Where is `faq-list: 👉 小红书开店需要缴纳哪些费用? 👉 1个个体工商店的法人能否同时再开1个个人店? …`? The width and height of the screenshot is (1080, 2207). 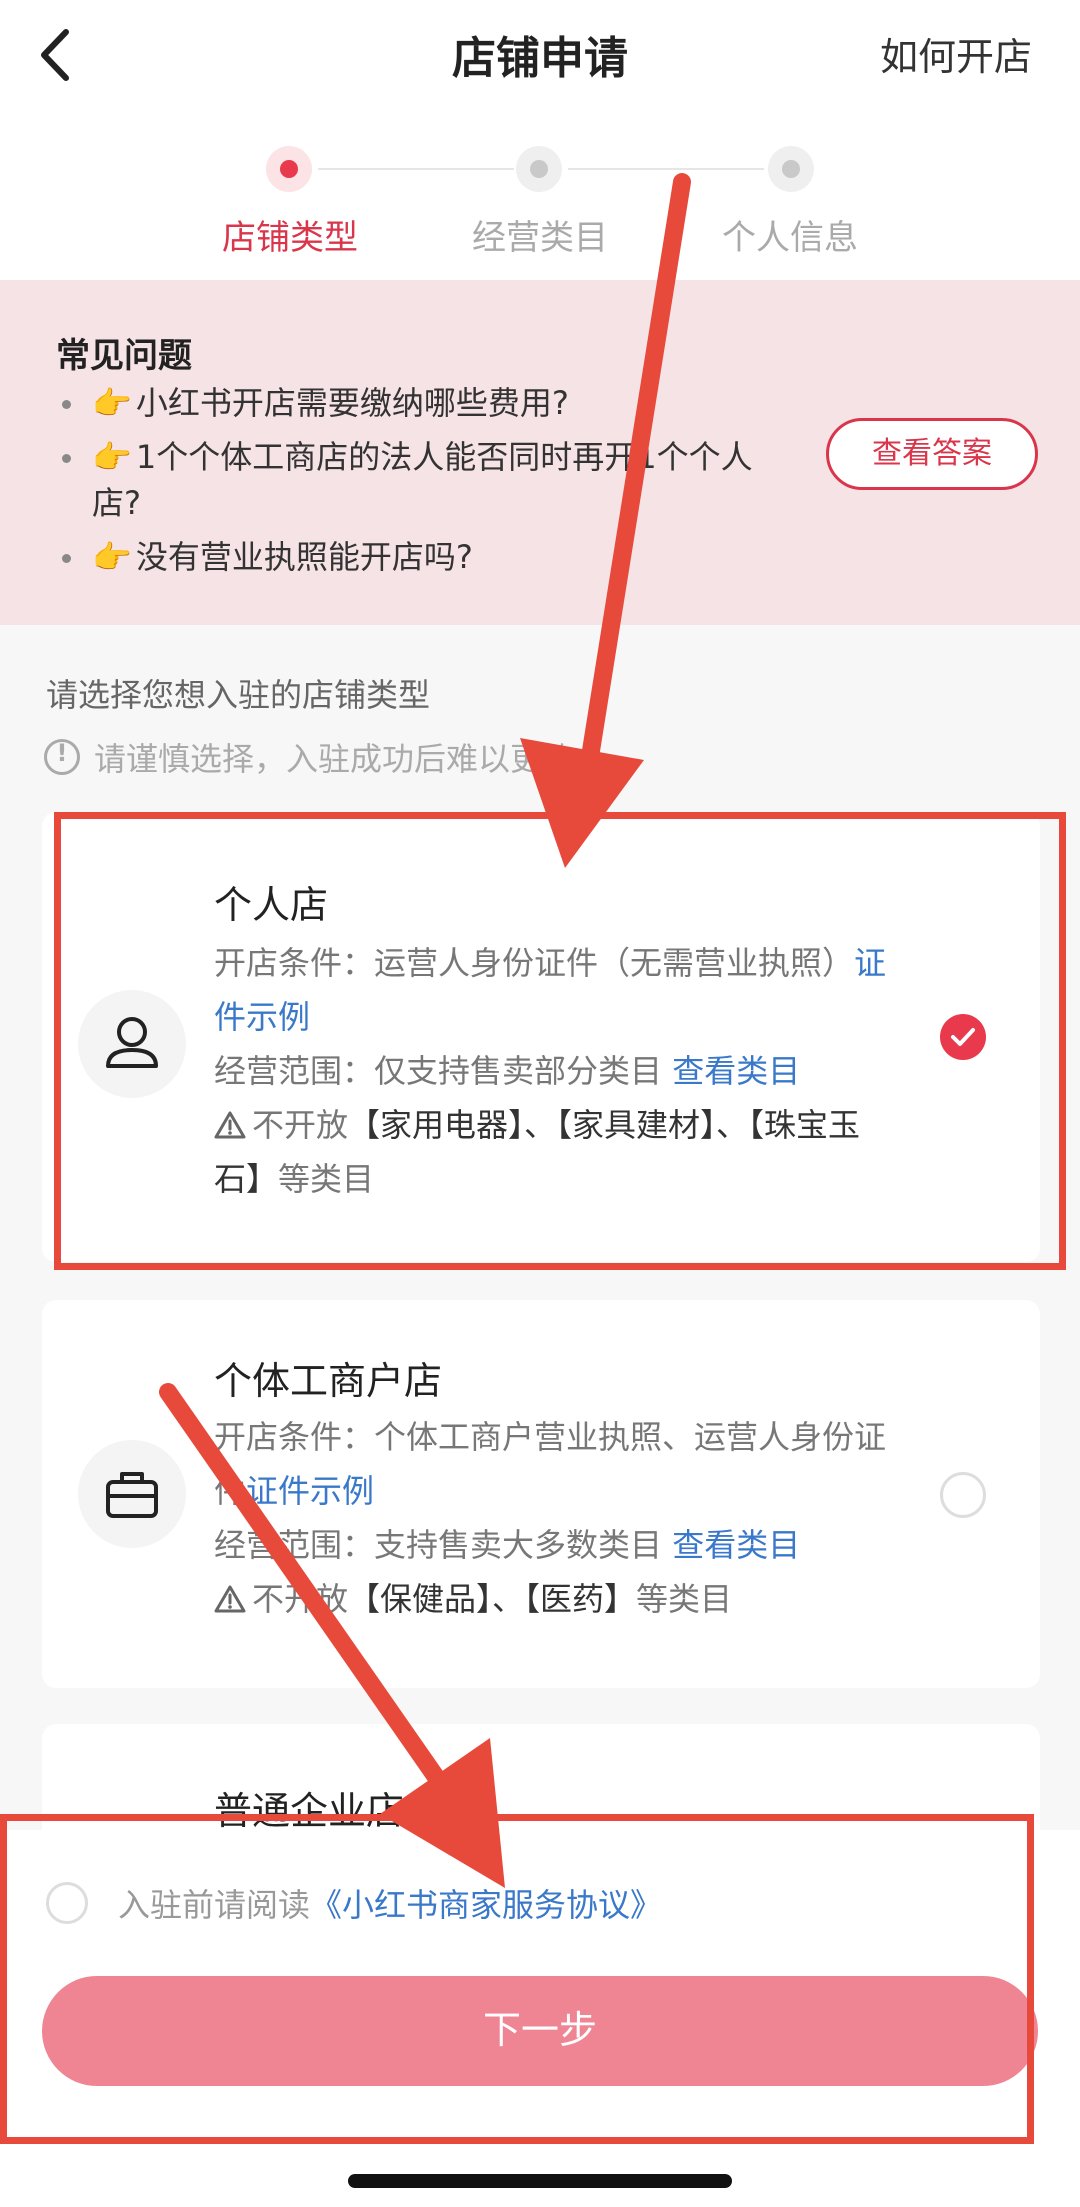
faq-list: 👉 小红书开店需要缴纳哪些费用? 👉 1个个体工商店的法人能否同时再开1个个人店? … is located at coordinates (420, 484).